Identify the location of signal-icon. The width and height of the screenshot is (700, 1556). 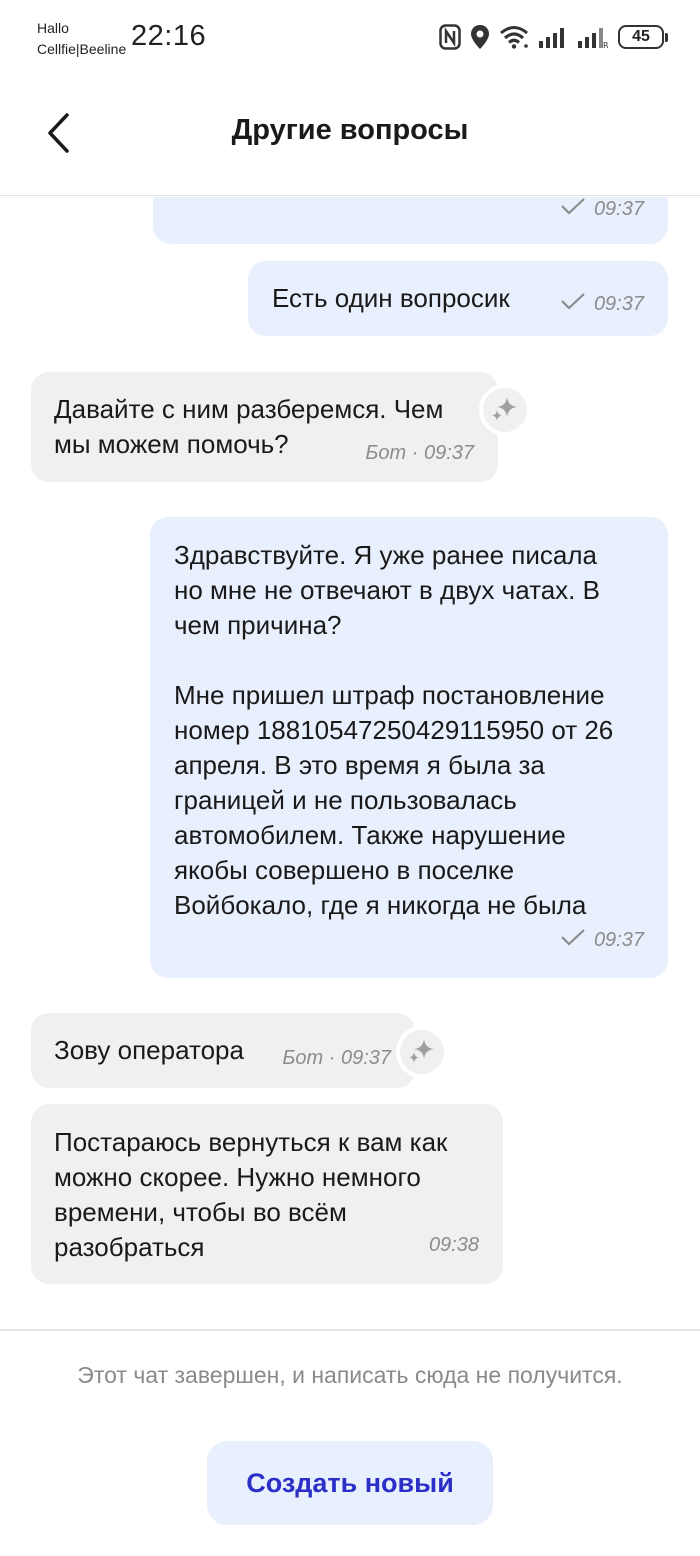
(553, 37).